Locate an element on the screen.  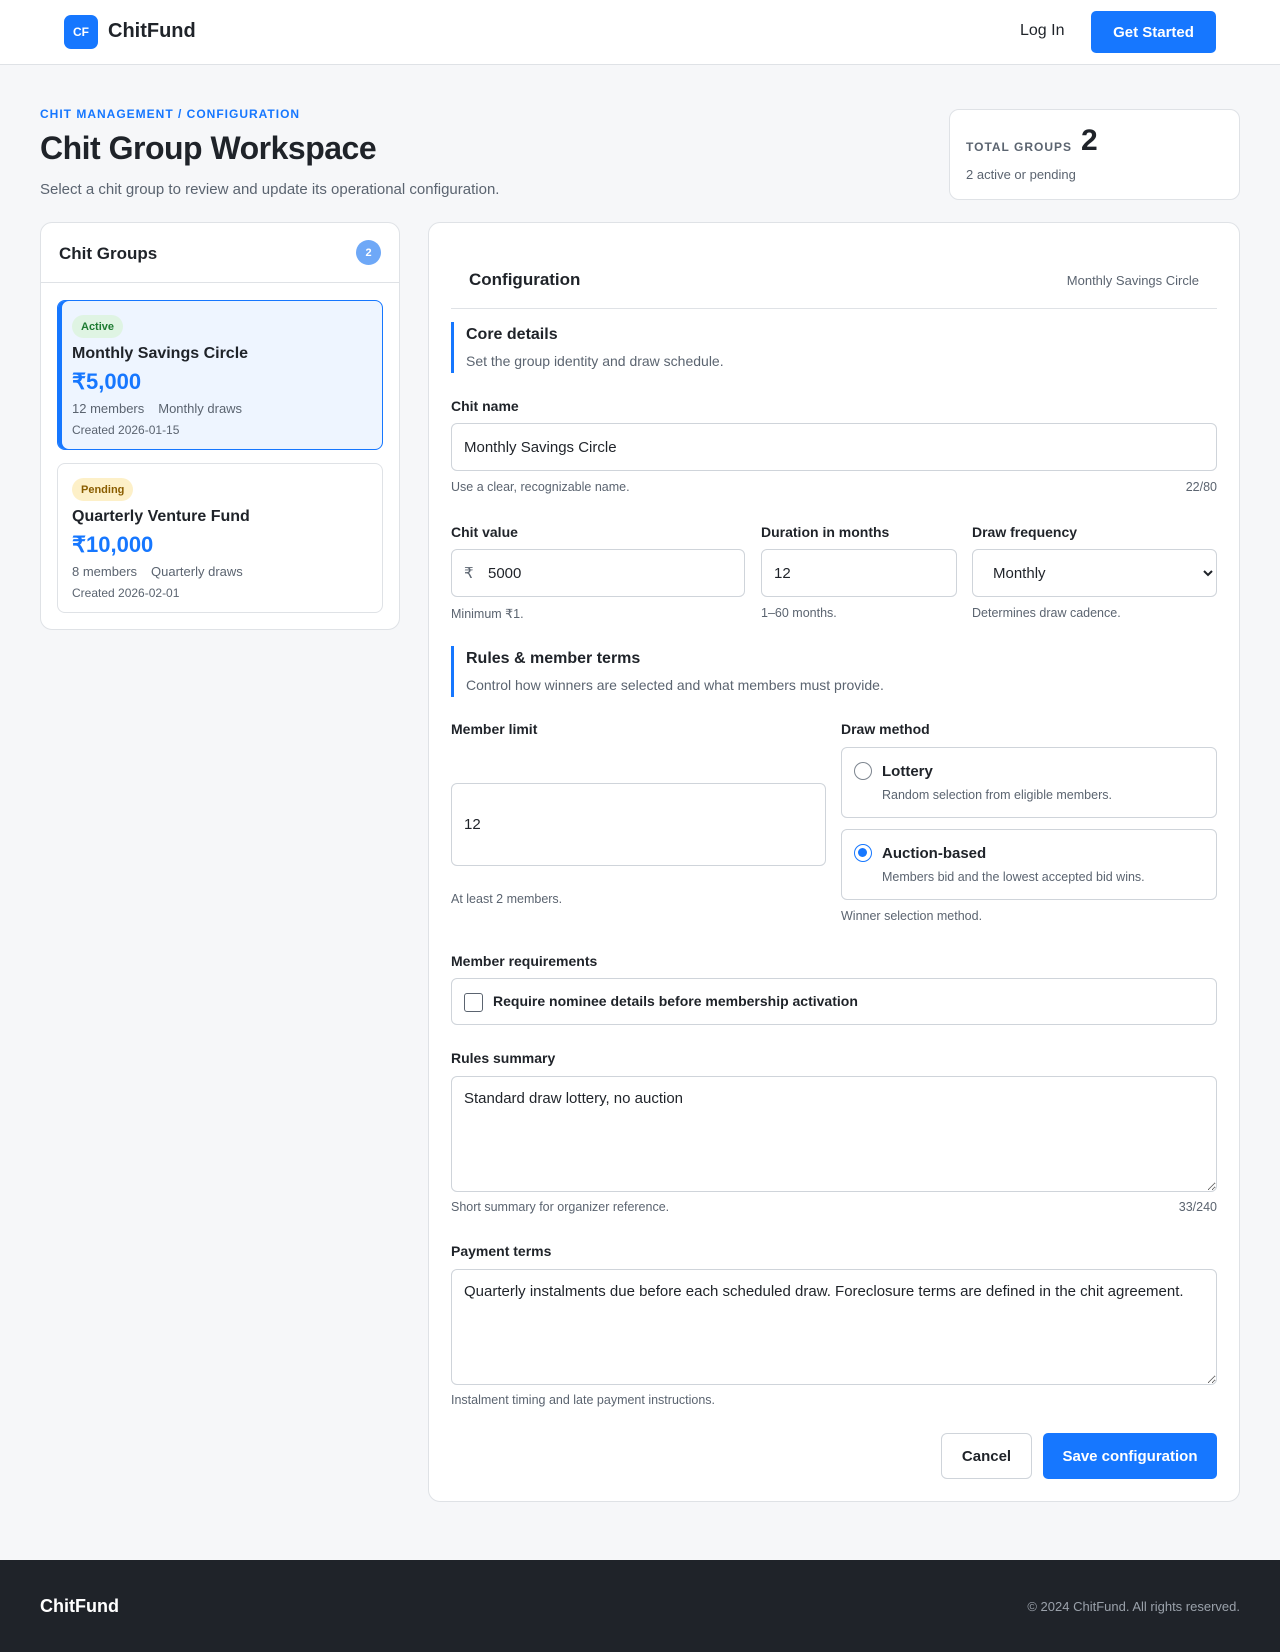
get-started-button: Get Started is located at coordinates (1153, 32).